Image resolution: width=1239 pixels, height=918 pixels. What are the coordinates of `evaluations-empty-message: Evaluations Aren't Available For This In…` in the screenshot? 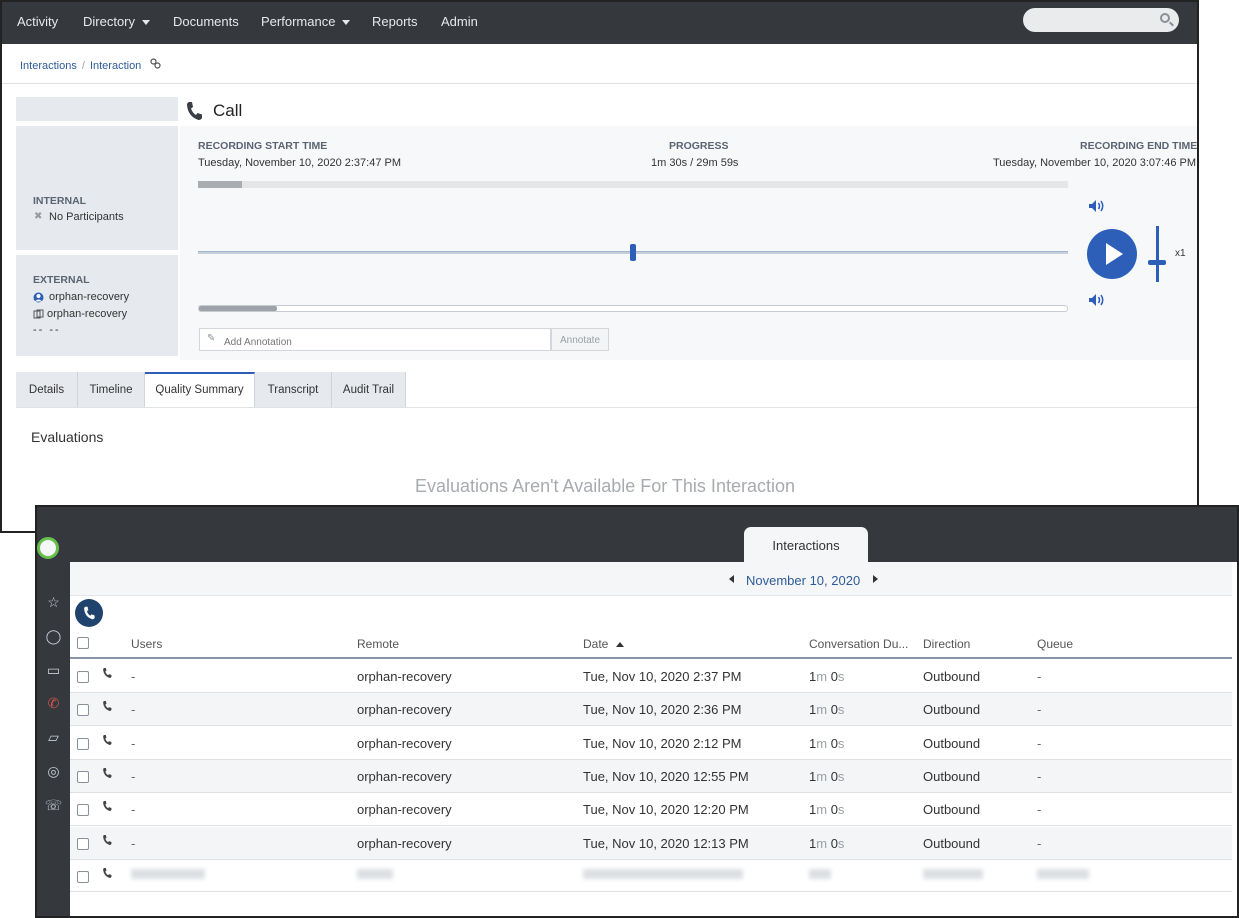 It's located at (605, 486).